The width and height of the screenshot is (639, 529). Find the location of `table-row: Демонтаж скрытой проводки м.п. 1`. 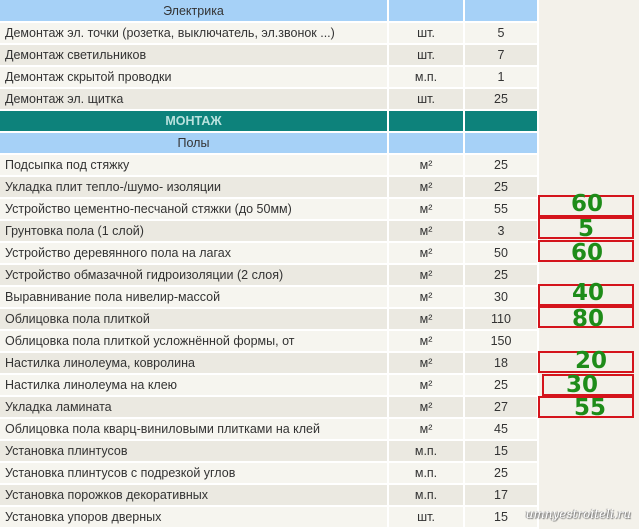

table-row: Демонтаж скрытой проводки м.п. 1 is located at coordinates (269, 77).